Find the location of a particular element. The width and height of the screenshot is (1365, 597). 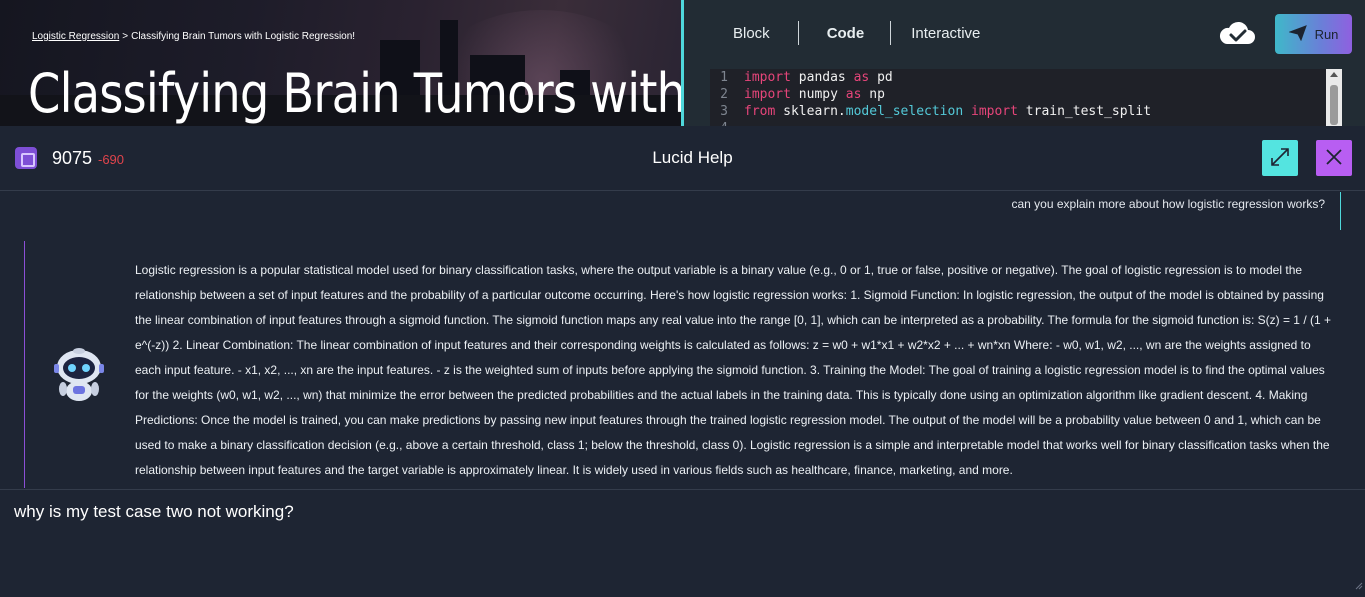

expand-icon is located at coordinates (1280, 158).